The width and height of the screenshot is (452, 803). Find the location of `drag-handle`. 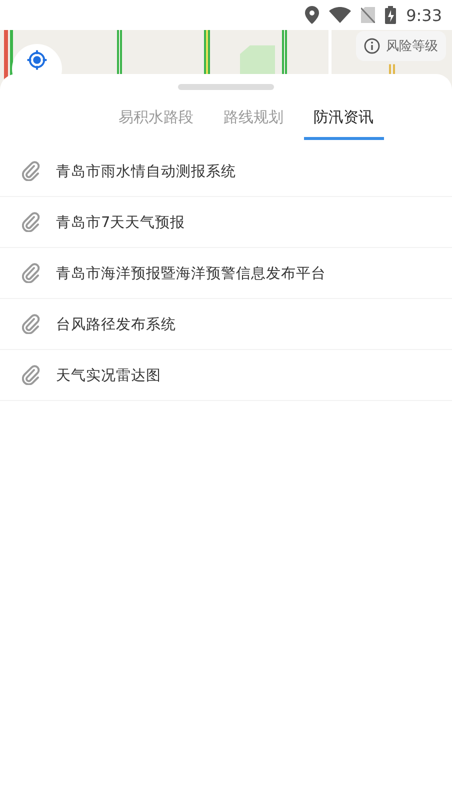

drag-handle is located at coordinates (226, 87).